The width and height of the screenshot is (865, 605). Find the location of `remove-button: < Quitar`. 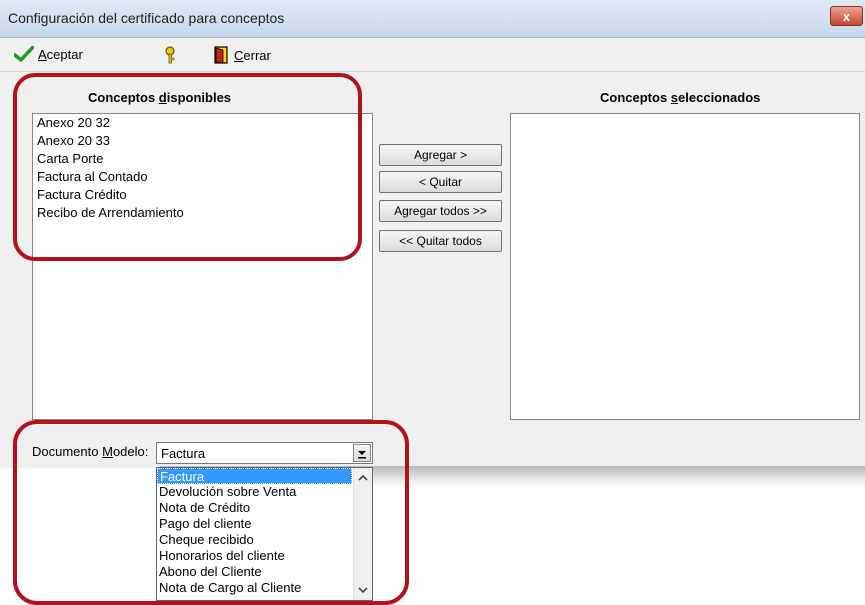

remove-button: < Quitar is located at coordinates (440, 182).